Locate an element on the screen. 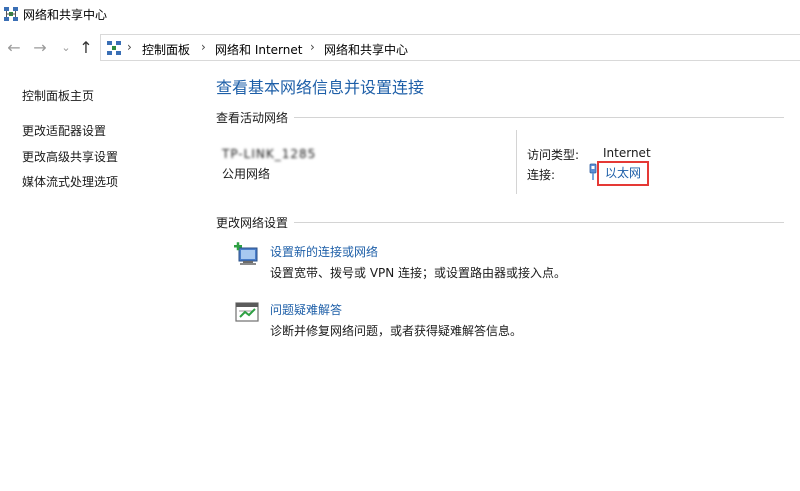 The image size is (800, 491). breadcrumb-control-panel: 控制面板 is located at coordinates (166, 49).